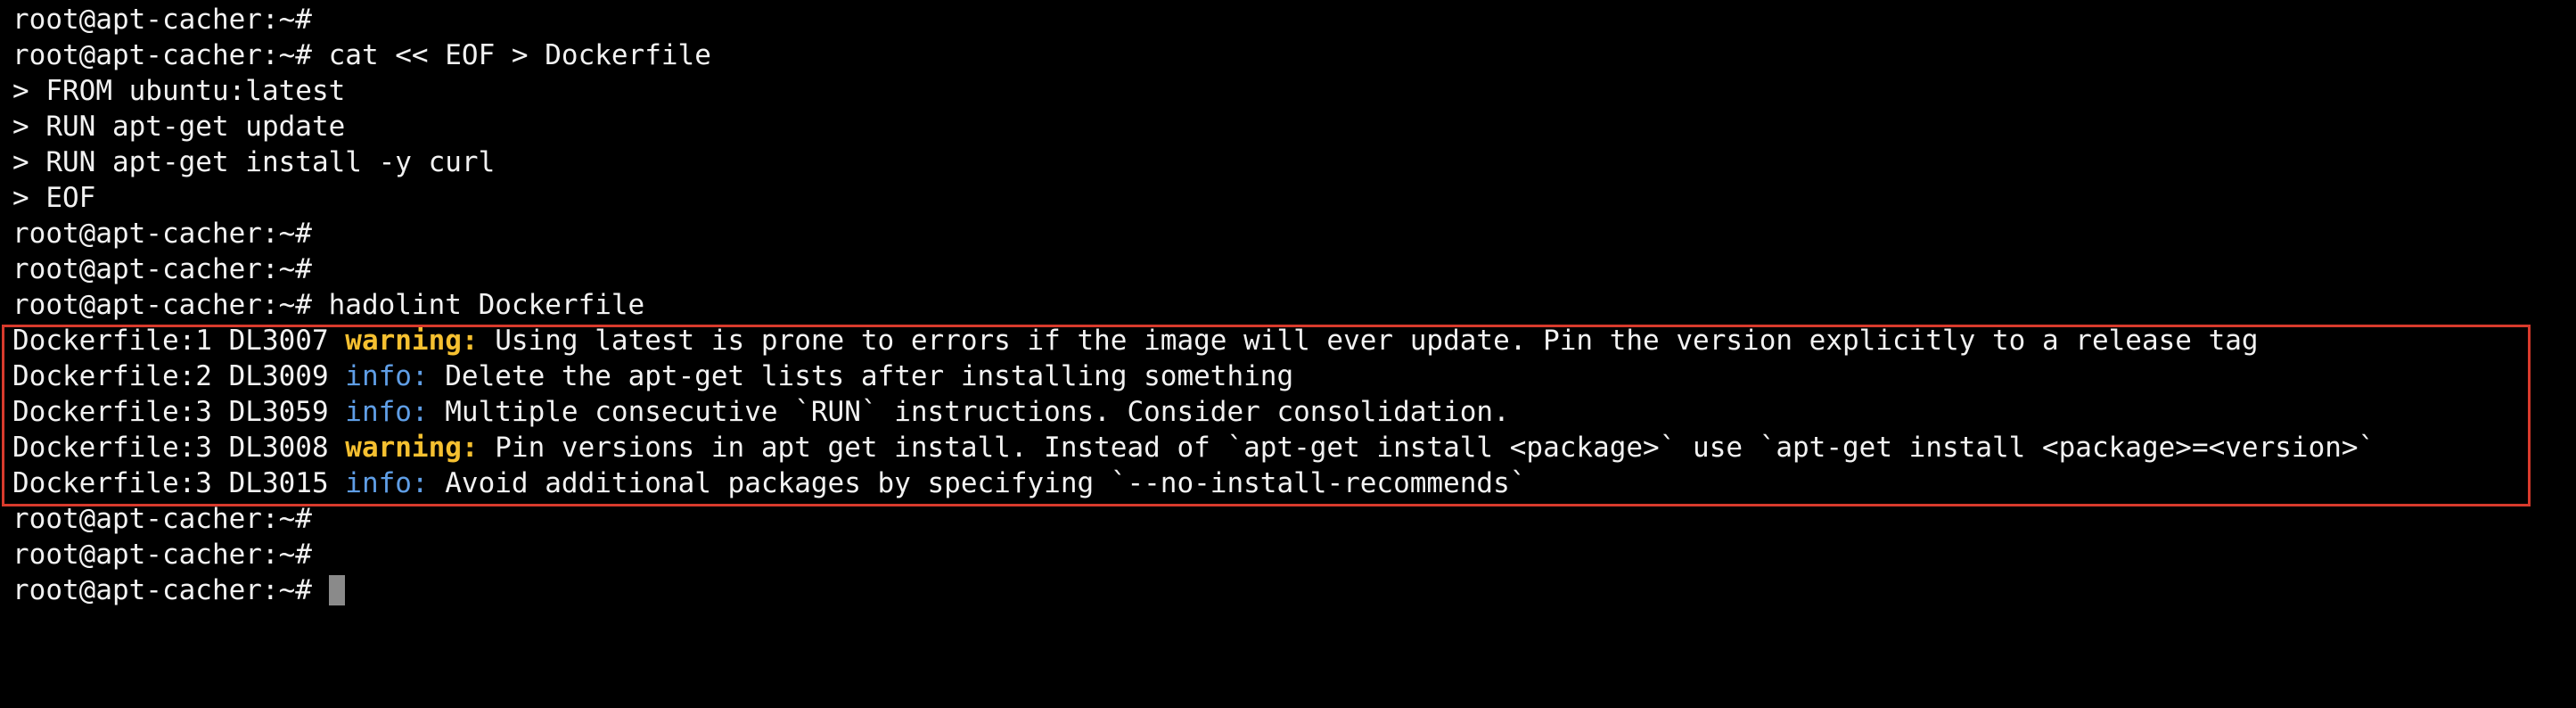 This screenshot has width=2576, height=708. Describe the element at coordinates (1294, 305) in the screenshot. I see `terminal-line: root@apt-cacher:~# hadolint Dockerfile` at that location.